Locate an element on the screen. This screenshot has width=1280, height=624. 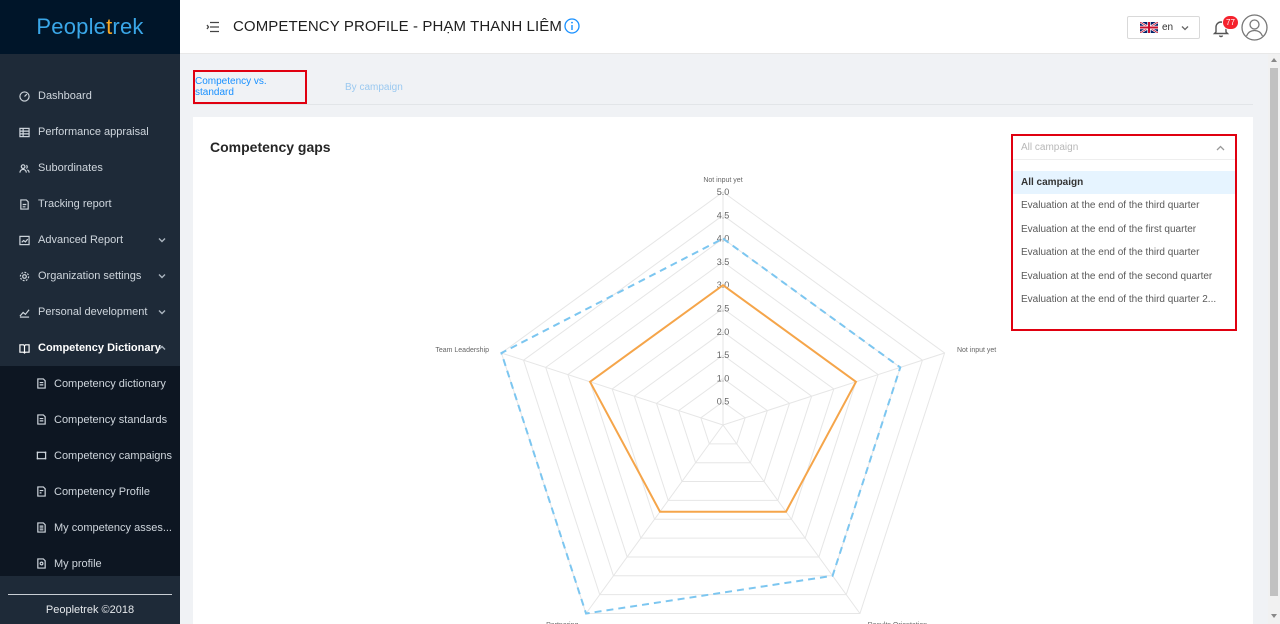
language-label: en is located at coordinates (1168, 27).